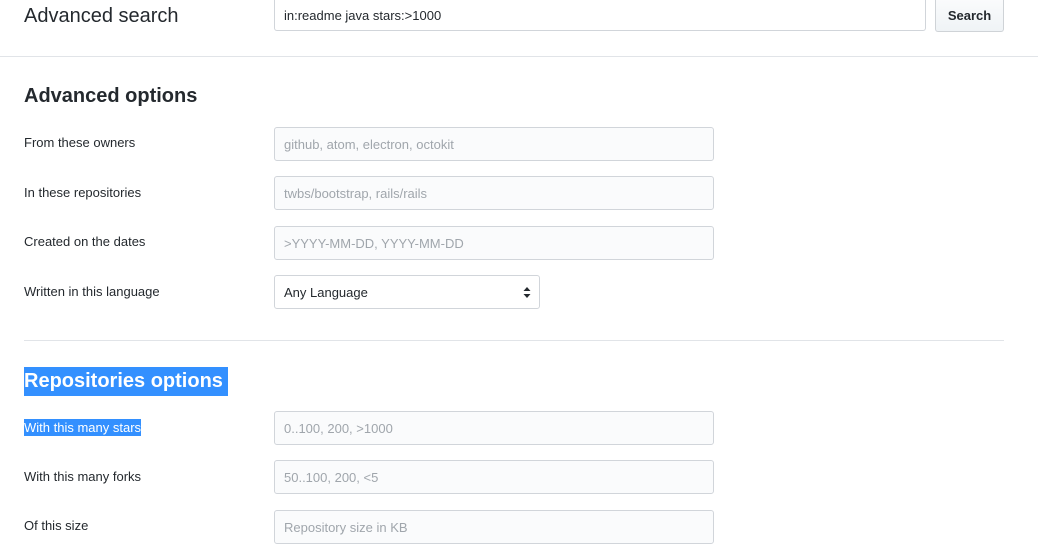 This screenshot has height=556, width=1038. Describe the element at coordinates (494, 243) in the screenshot. I see `created-dates-input` at that location.